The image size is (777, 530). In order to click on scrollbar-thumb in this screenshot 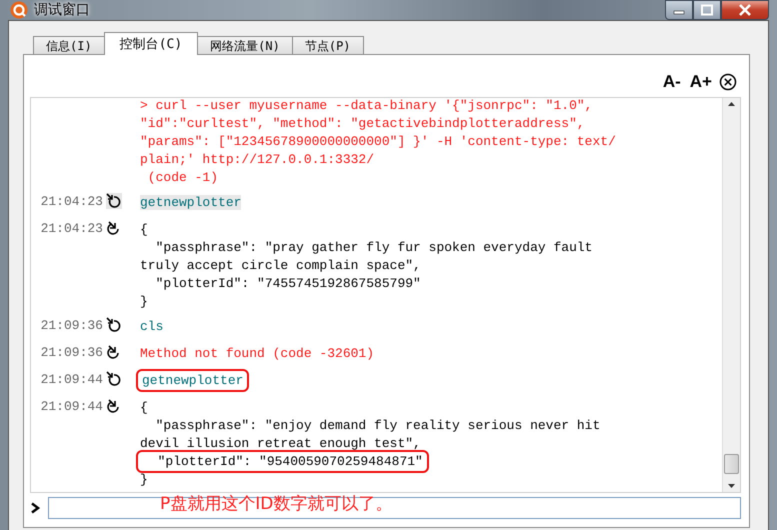, I will do `click(731, 464)`.